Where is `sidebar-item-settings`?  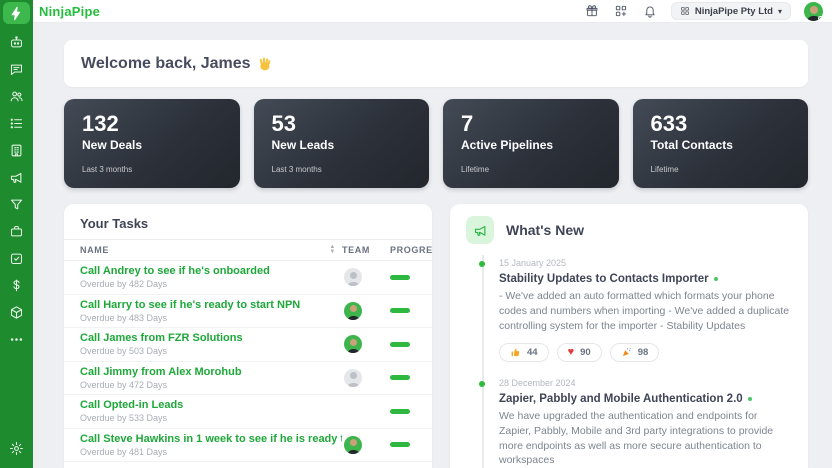
sidebar-item-settings is located at coordinates (16, 448).